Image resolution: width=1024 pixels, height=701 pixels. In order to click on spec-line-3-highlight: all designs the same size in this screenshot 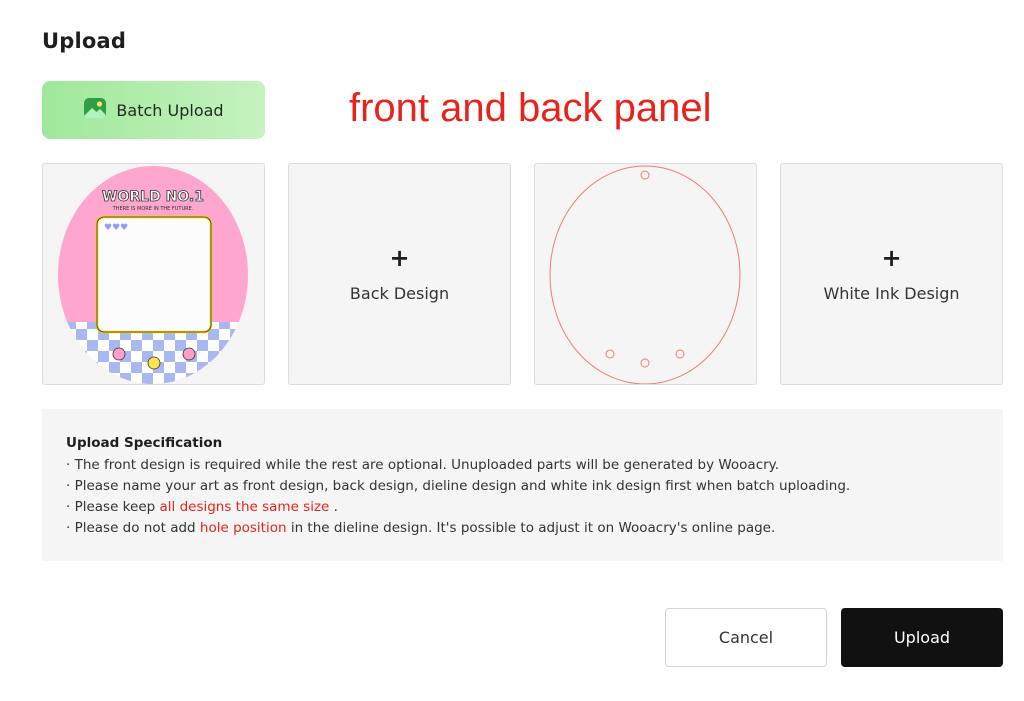, I will do `click(244, 507)`.